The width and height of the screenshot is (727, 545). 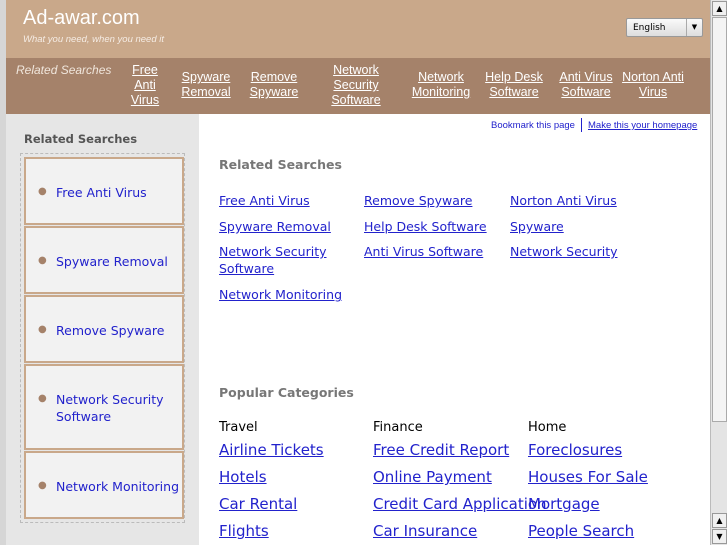 What do you see at coordinates (460, 504) in the screenshot?
I see `category-link: Credit Card Application` at bounding box center [460, 504].